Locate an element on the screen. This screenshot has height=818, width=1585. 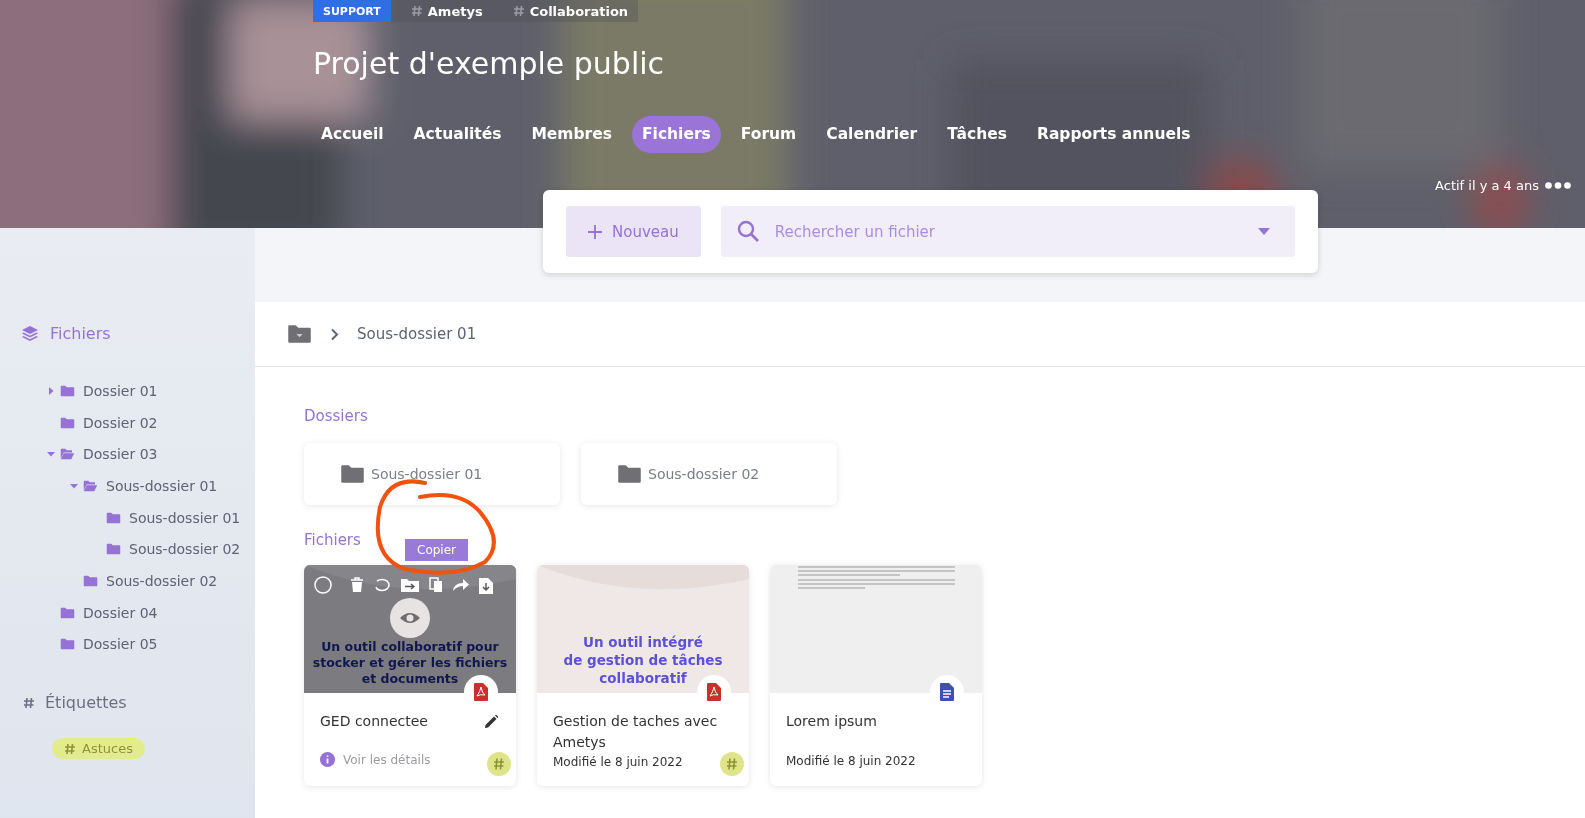
layers-icon is located at coordinates (30, 333).